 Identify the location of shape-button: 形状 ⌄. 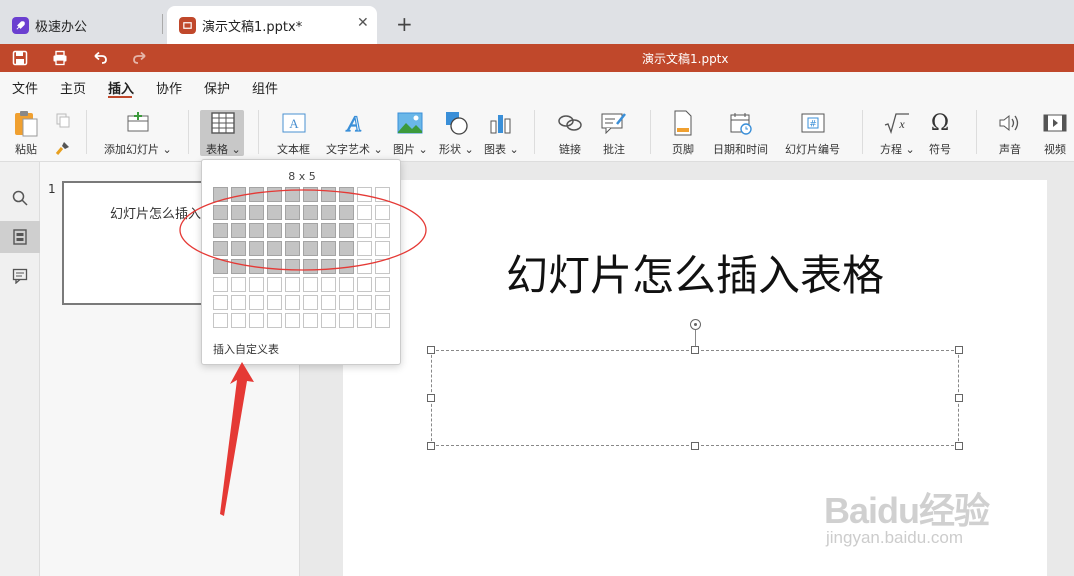
(456, 132).